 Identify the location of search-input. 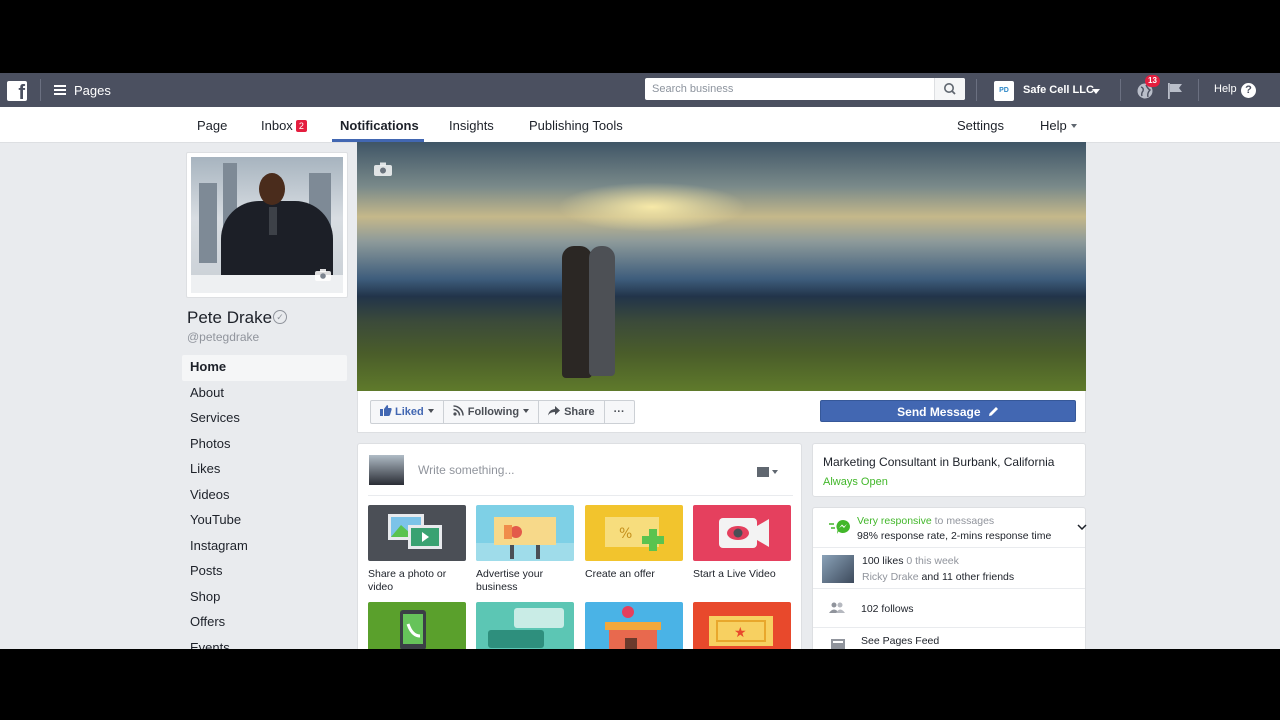
(796, 89).